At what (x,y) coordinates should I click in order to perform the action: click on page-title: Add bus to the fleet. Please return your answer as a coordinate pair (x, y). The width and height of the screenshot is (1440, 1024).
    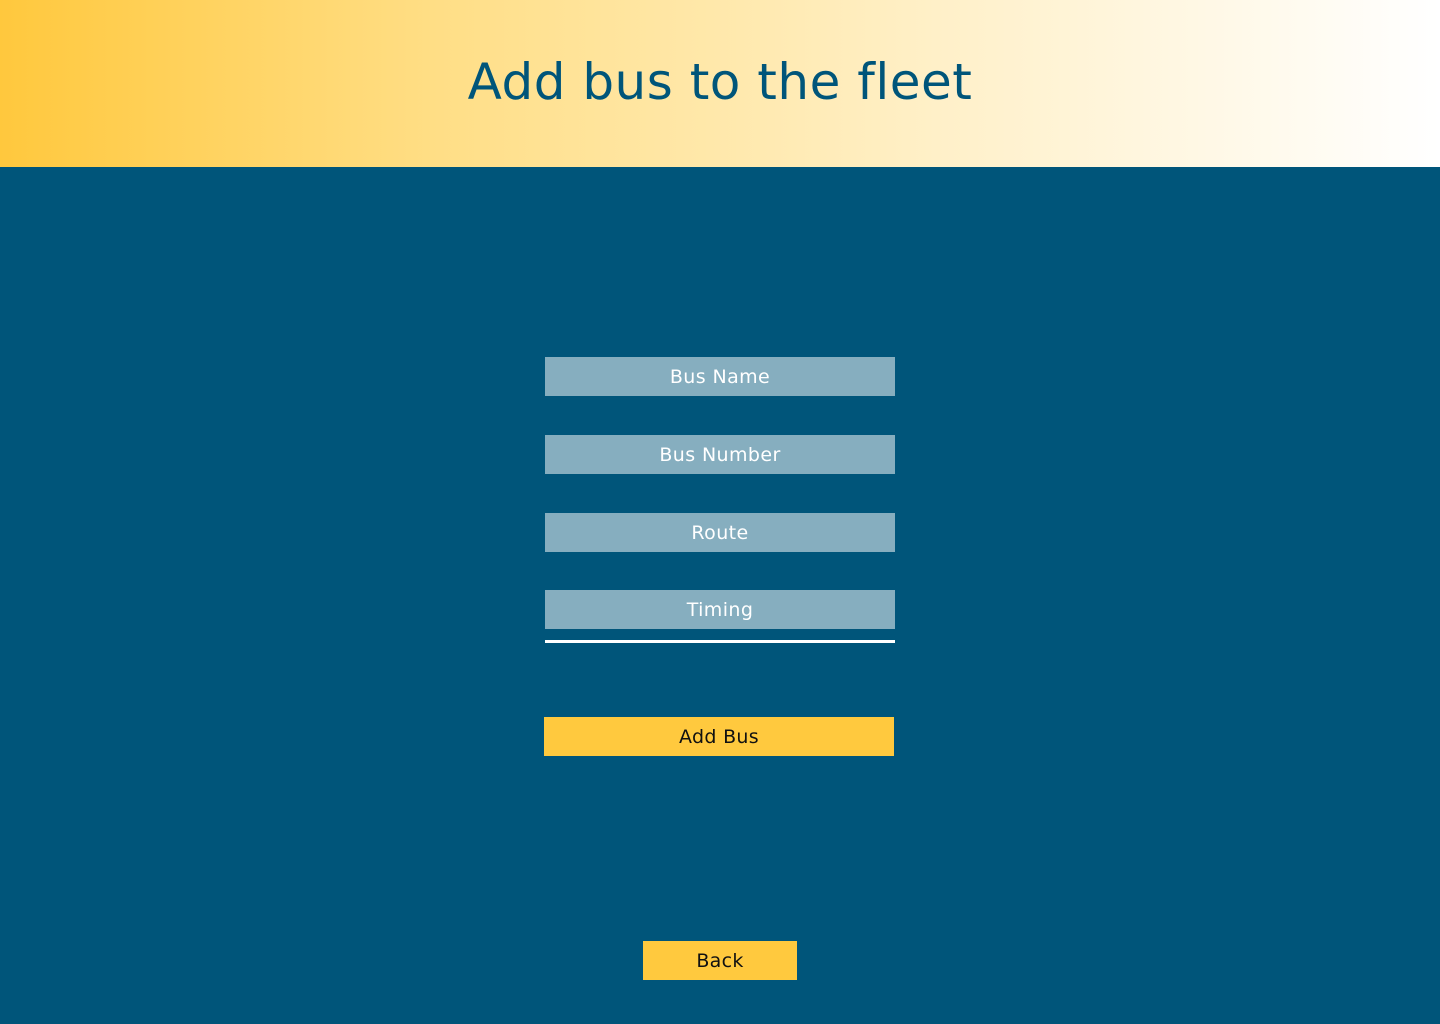
    Looking at the image, I should click on (720, 82).